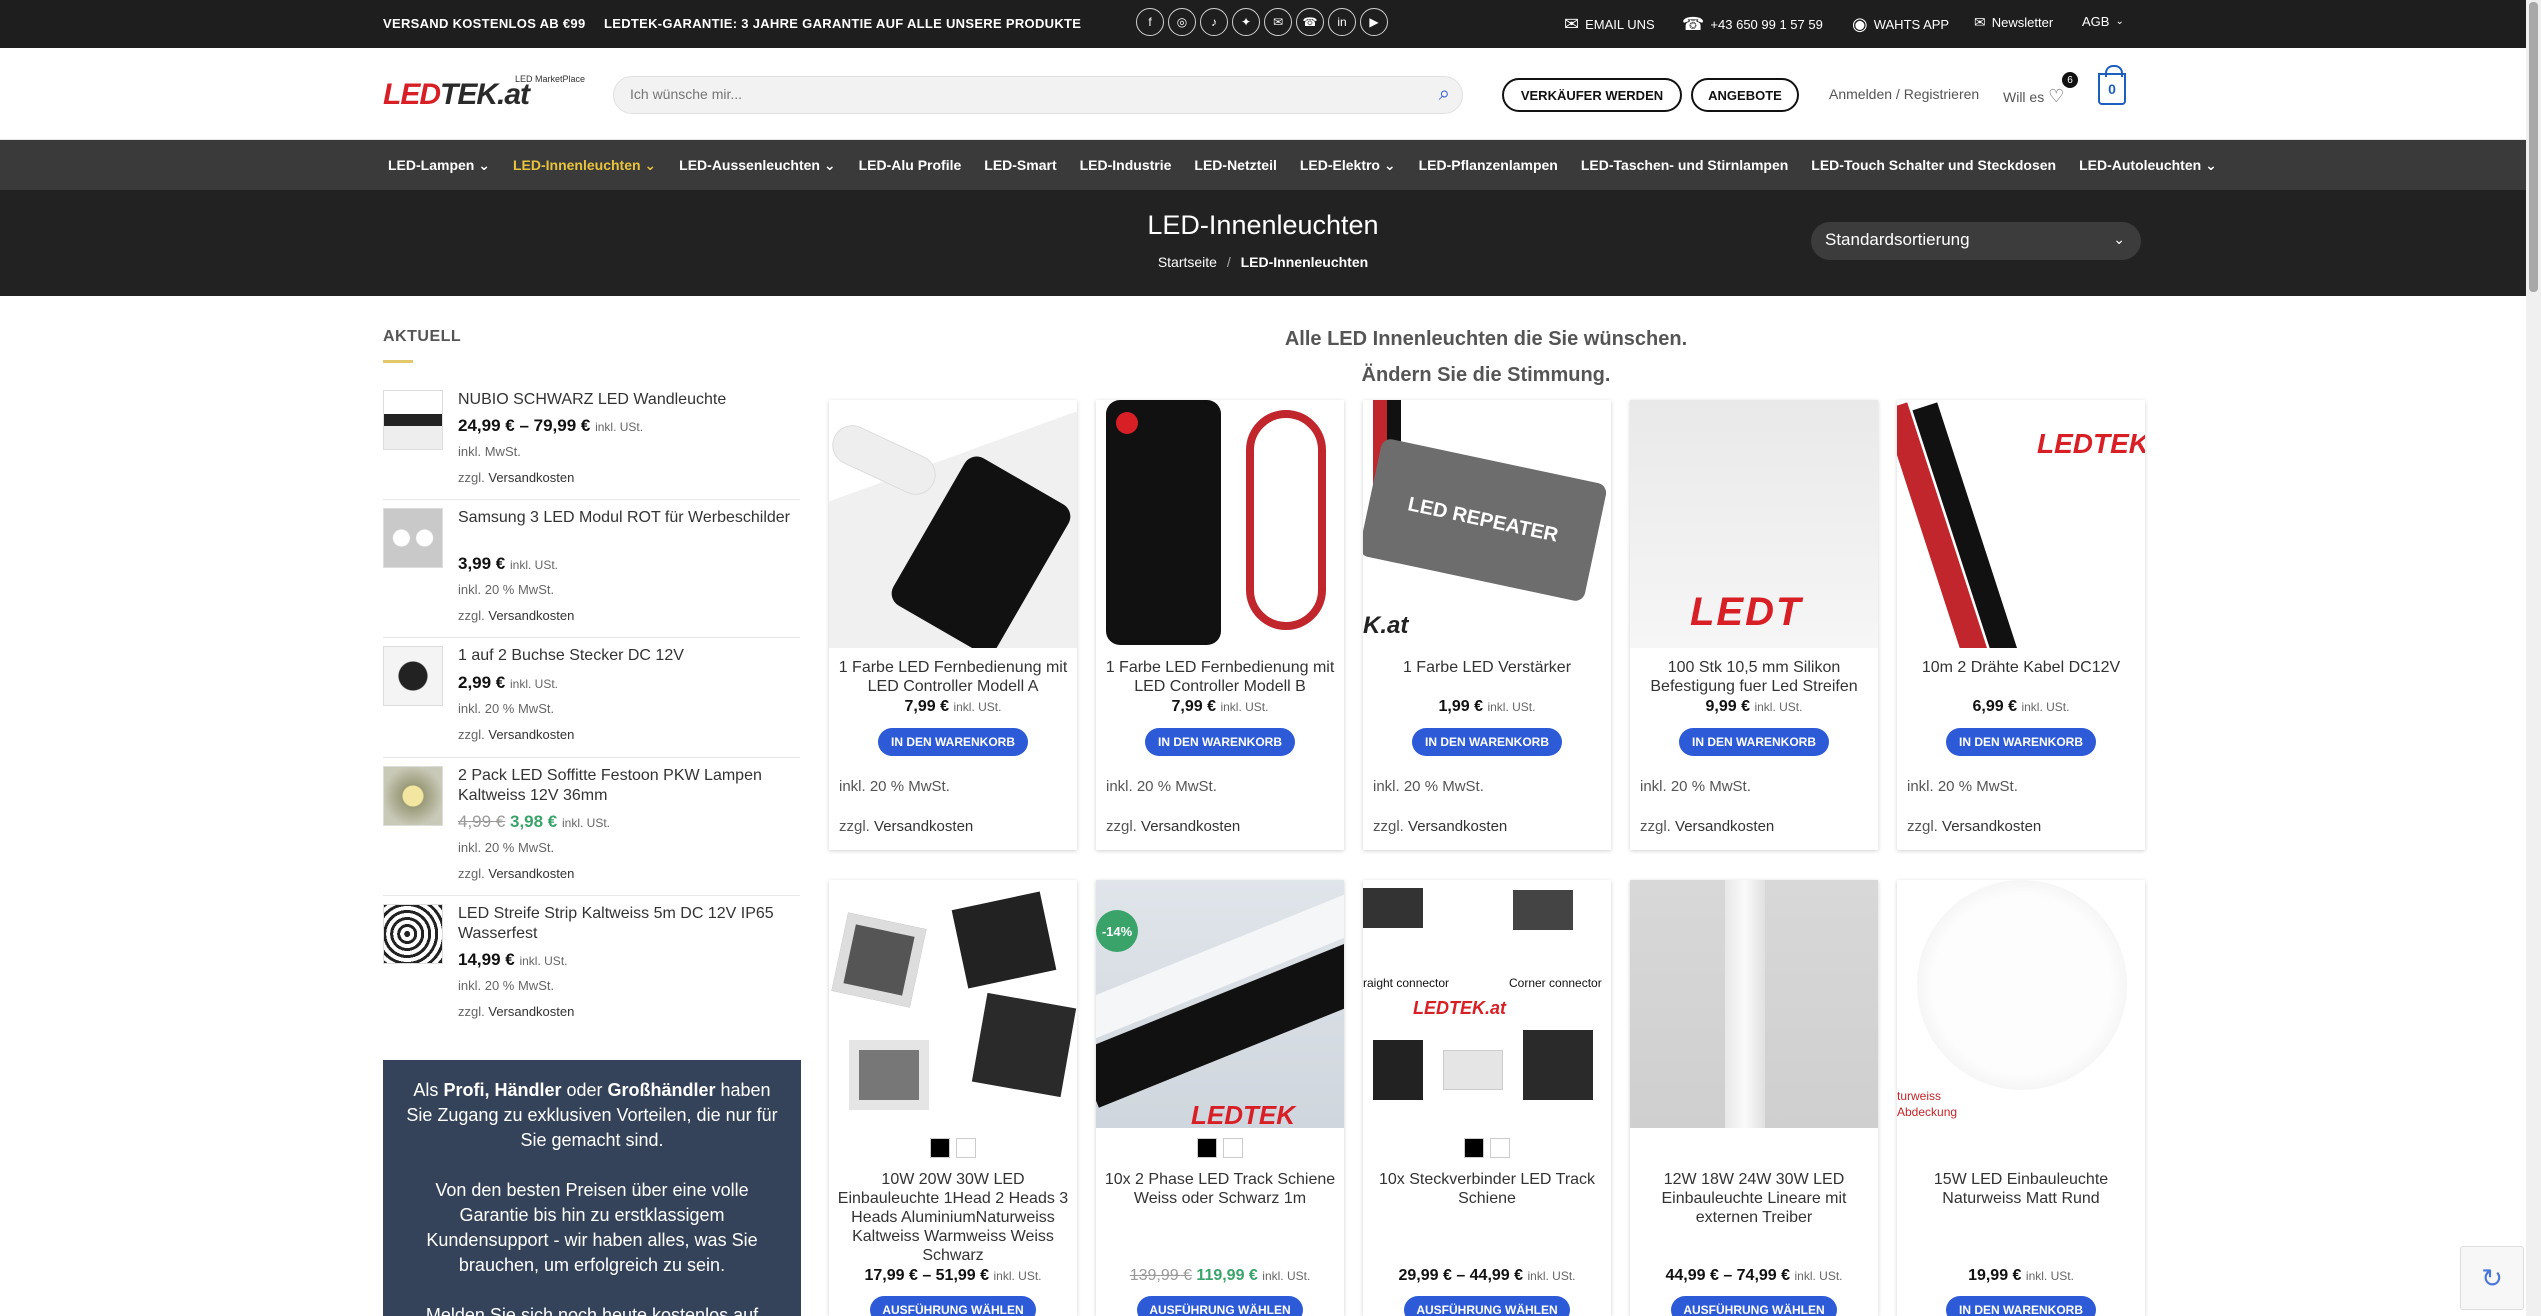 The height and width of the screenshot is (1316, 2541). What do you see at coordinates (1374, 22) in the screenshot?
I see `youtube-icon: ▶` at bounding box center [1374, 22].